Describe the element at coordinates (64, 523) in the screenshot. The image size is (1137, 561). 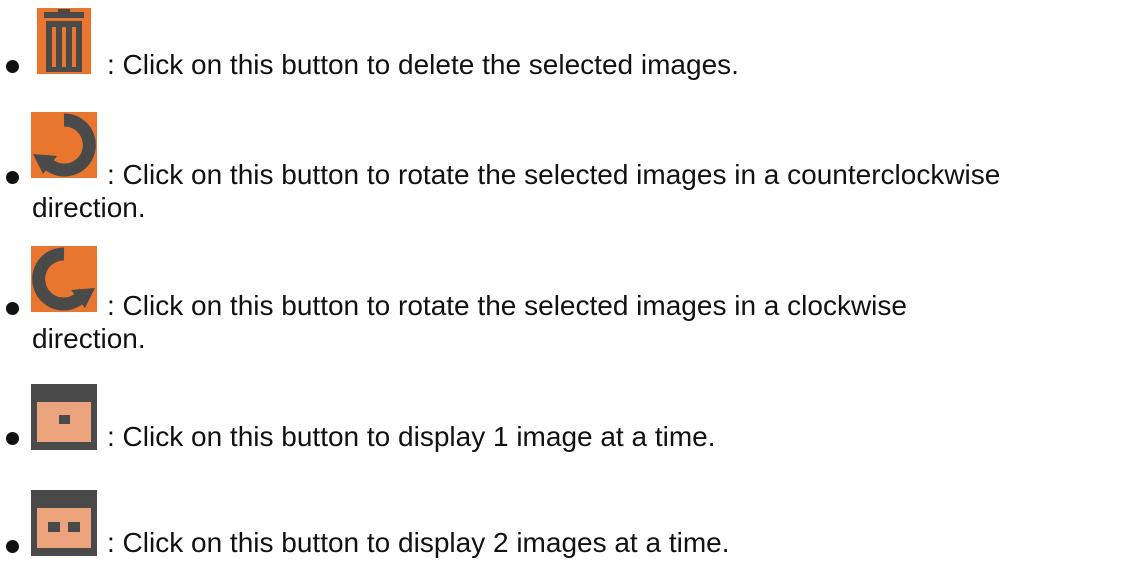
I see `two-image-view-icon` at that location.